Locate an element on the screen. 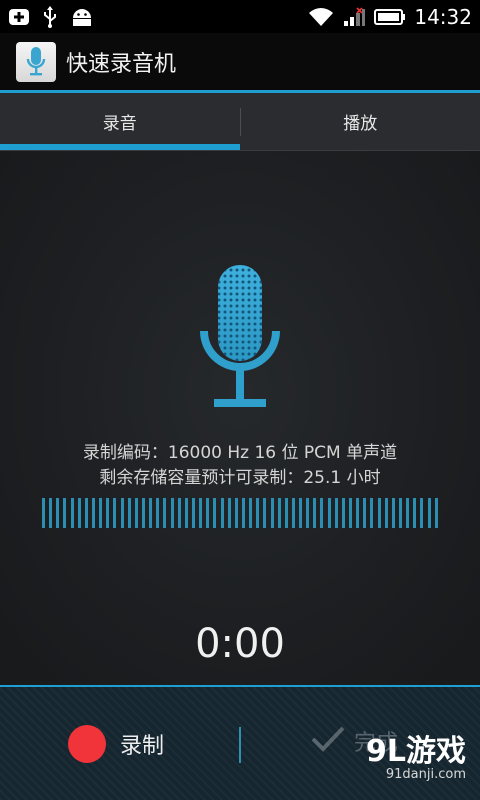  tab-bar: 录音 播放 is located at coordinates (240, 122).